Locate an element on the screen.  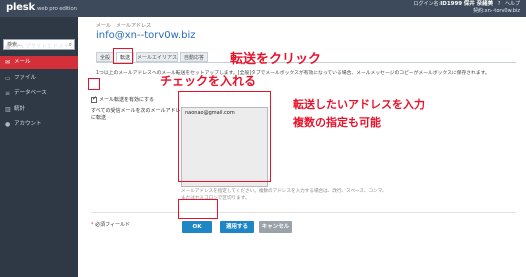
enable-forwarding-row: メール転送を有効にする is located at coordinates (123, 99).